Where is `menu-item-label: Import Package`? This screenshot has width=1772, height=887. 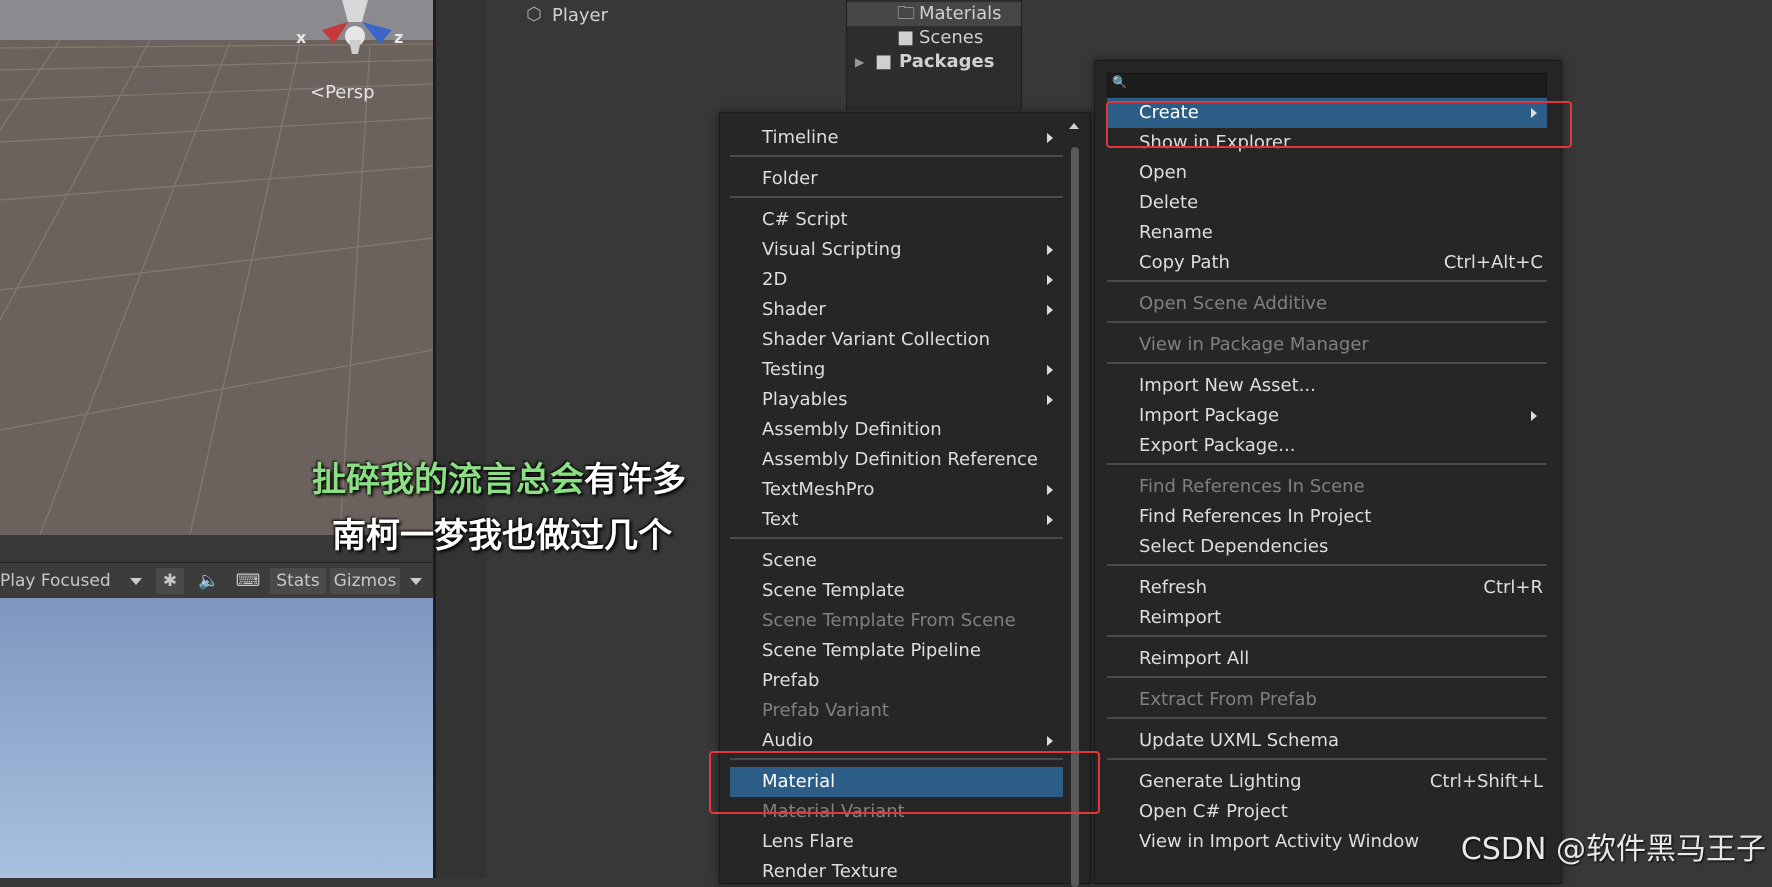
menu-item-label: Import Package is located at coordinates (1209, 415).